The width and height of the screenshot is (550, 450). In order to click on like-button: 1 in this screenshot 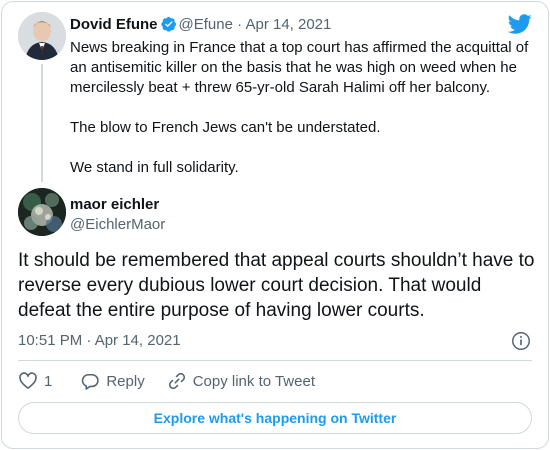, I will do `click(35, 381)`.